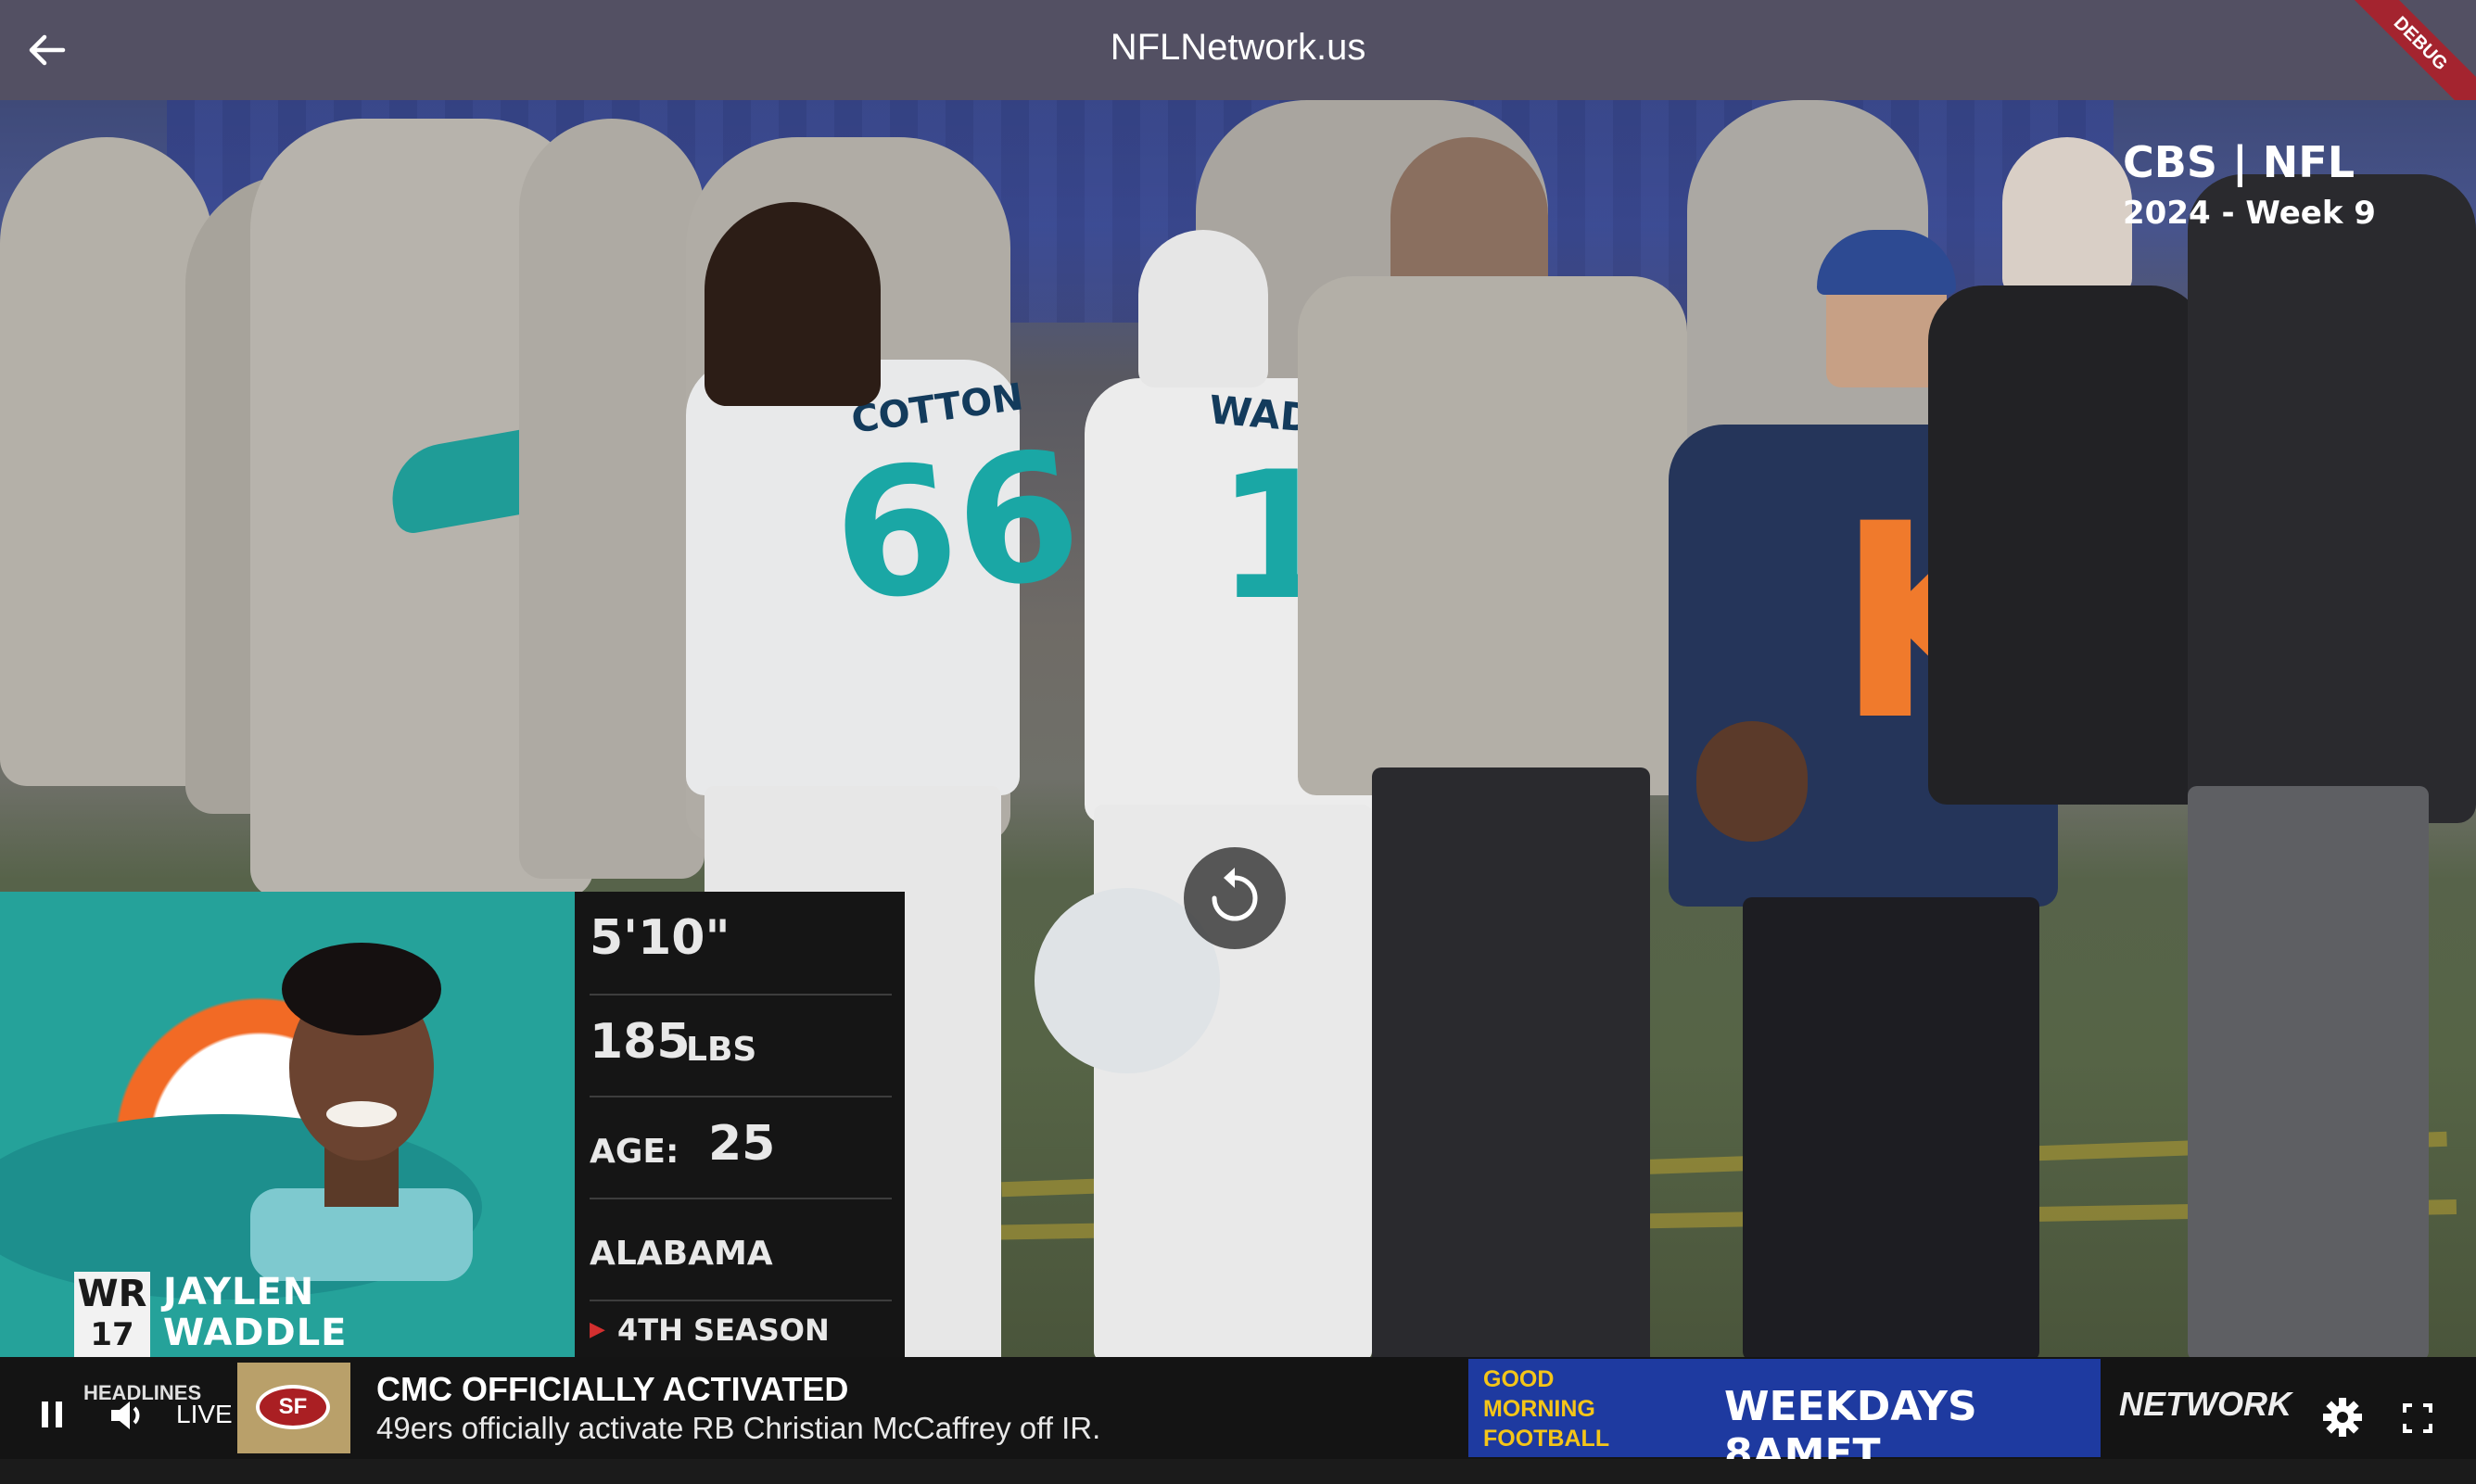 This screenshot has width=2476, height=1484. I want to click on stat-height: 5'10", so click(741, 944).